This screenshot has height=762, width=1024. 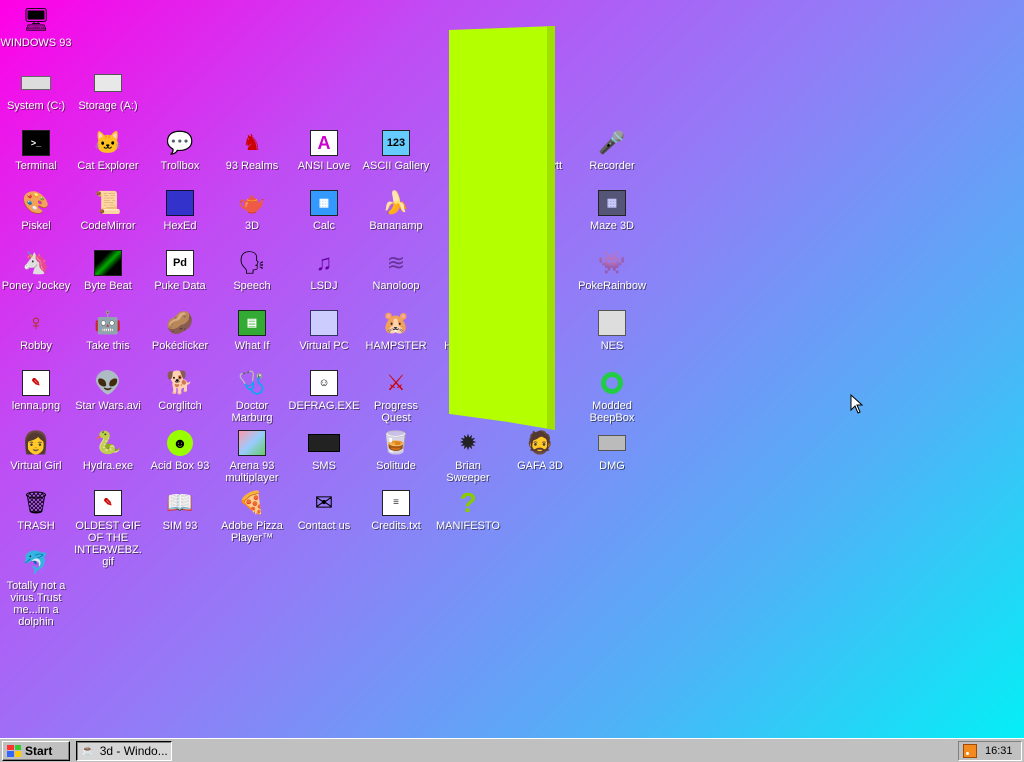 I want to click on desktop-icon-lsdj: ♫ LSDJ, so click(x=324, y=269).